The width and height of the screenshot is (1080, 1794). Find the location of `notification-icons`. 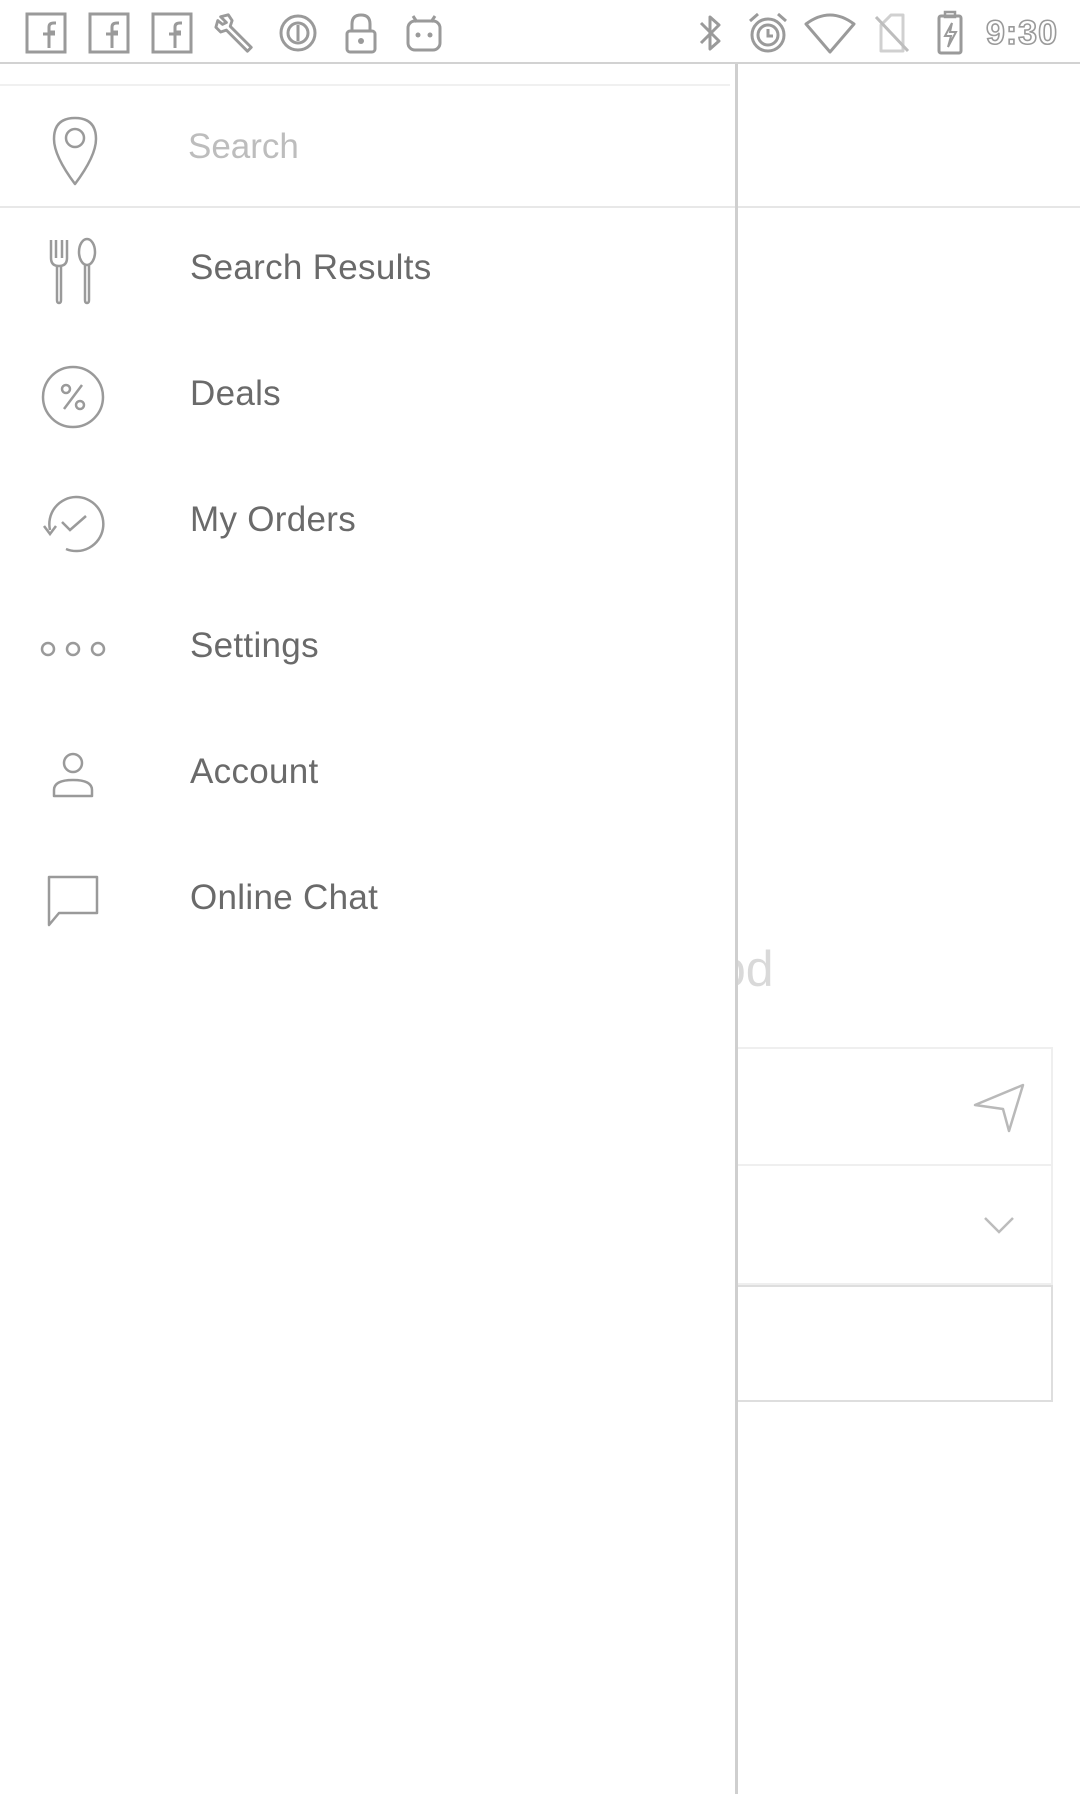

notification-icons is located at coordinates (244, 33).